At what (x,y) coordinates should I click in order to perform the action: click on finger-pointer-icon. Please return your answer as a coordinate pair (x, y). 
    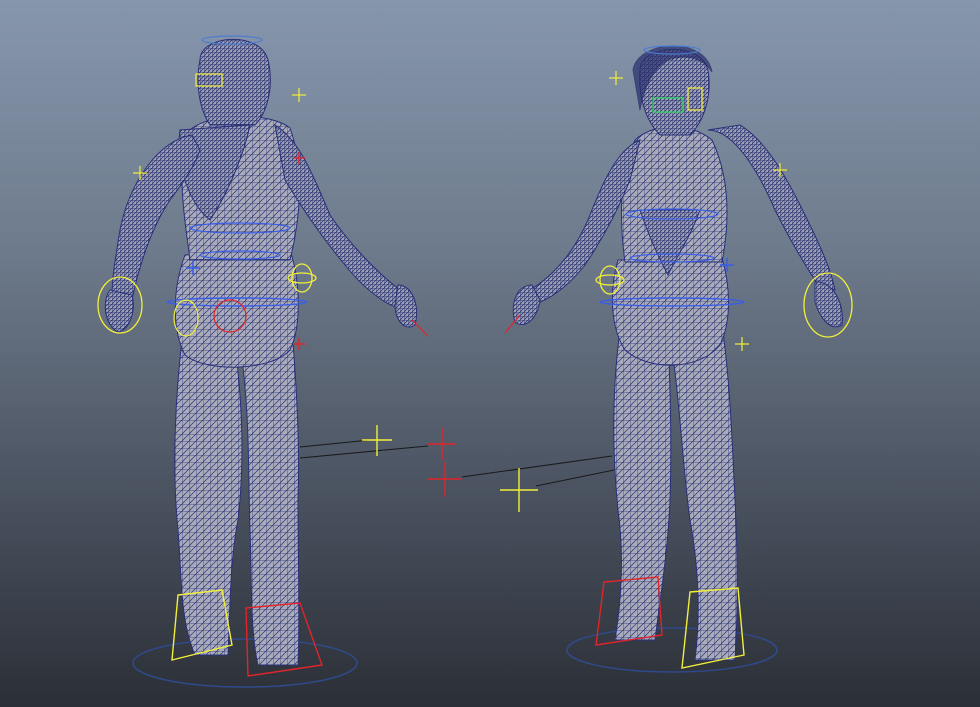
    Looking at the image, I should click on (420, 328).